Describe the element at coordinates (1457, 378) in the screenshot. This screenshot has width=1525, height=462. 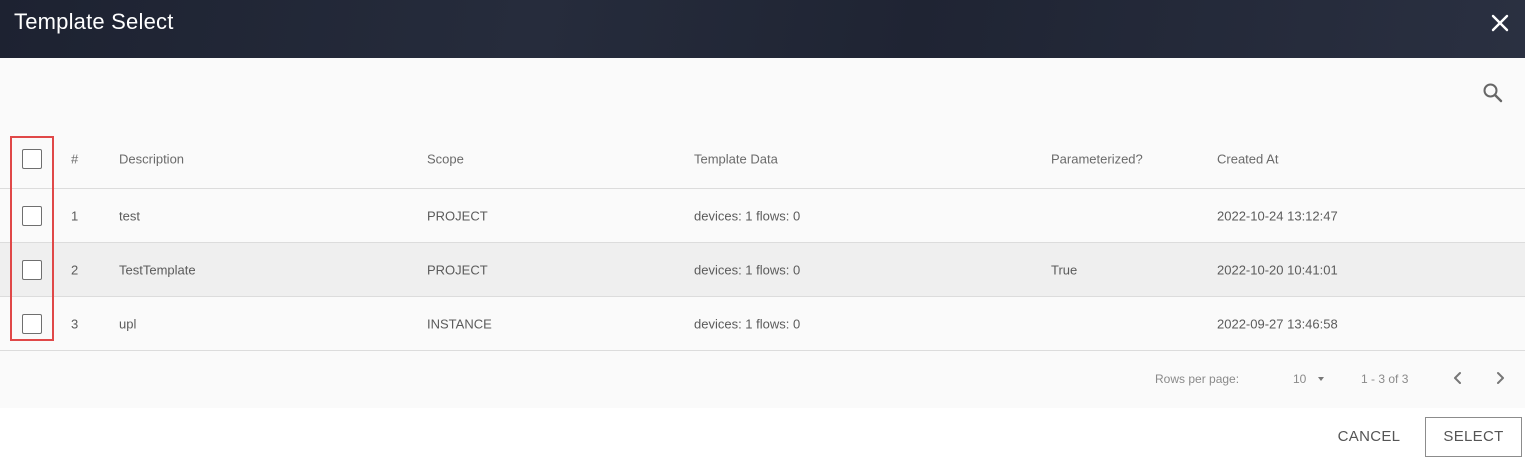
I see `chevron-left-icon` at that location.